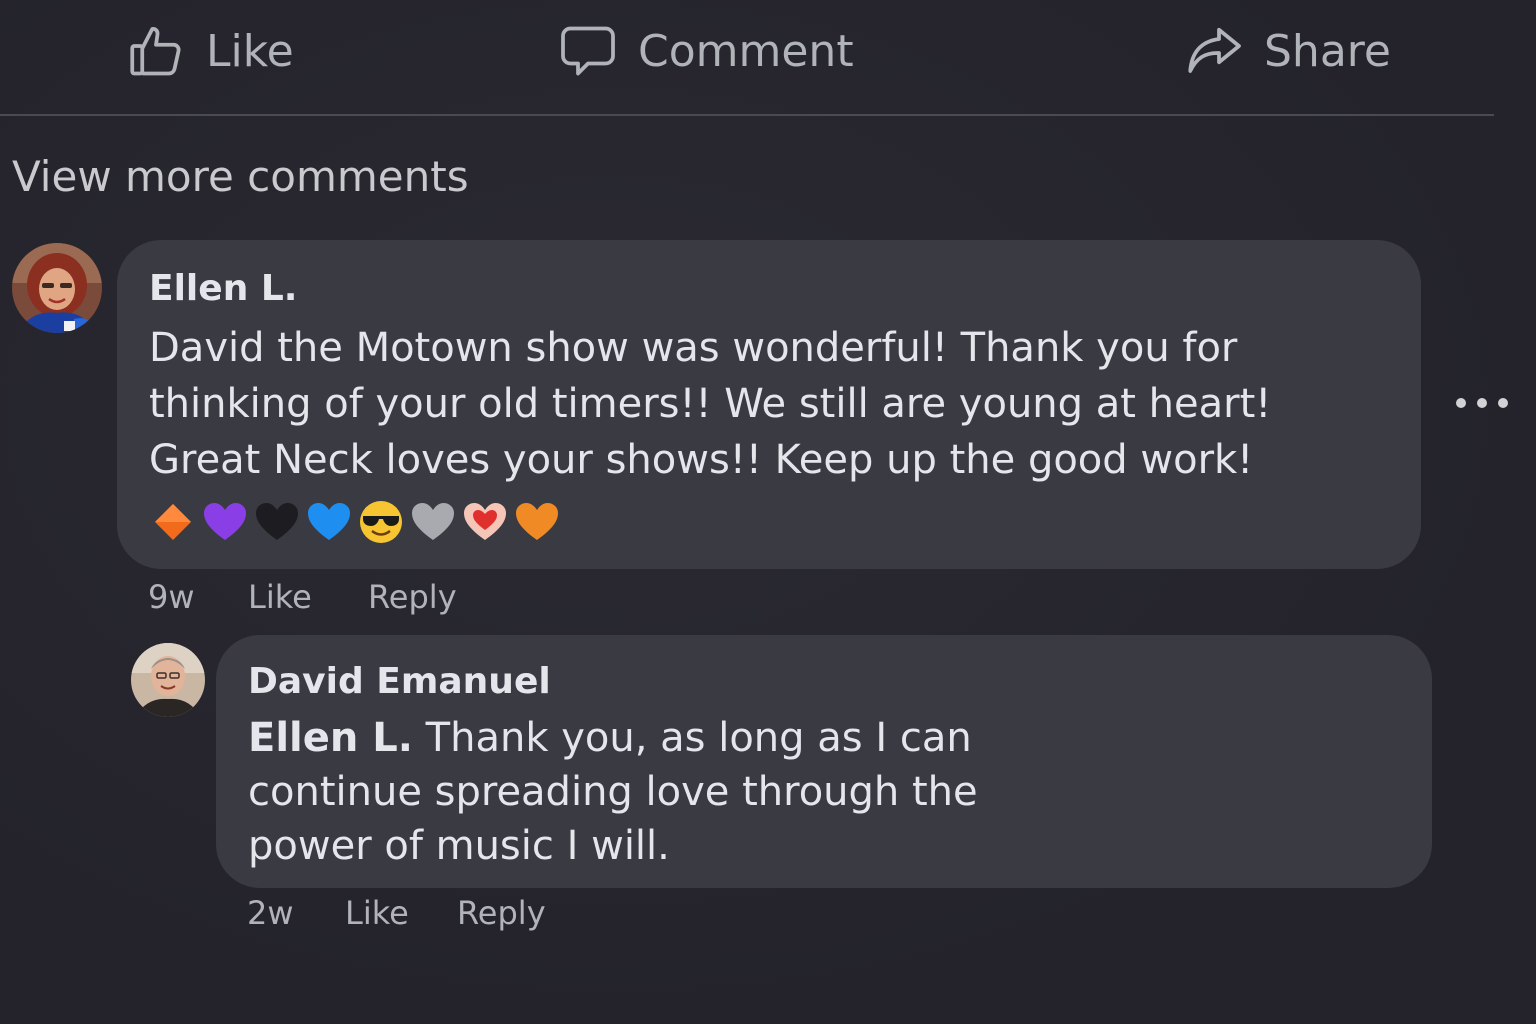 Image resolution: width=1536 pixels, height=1024 pixels. Describe the element at coordinates (1327, 51) in the screenshot. I see `share-label: Share` at that location.